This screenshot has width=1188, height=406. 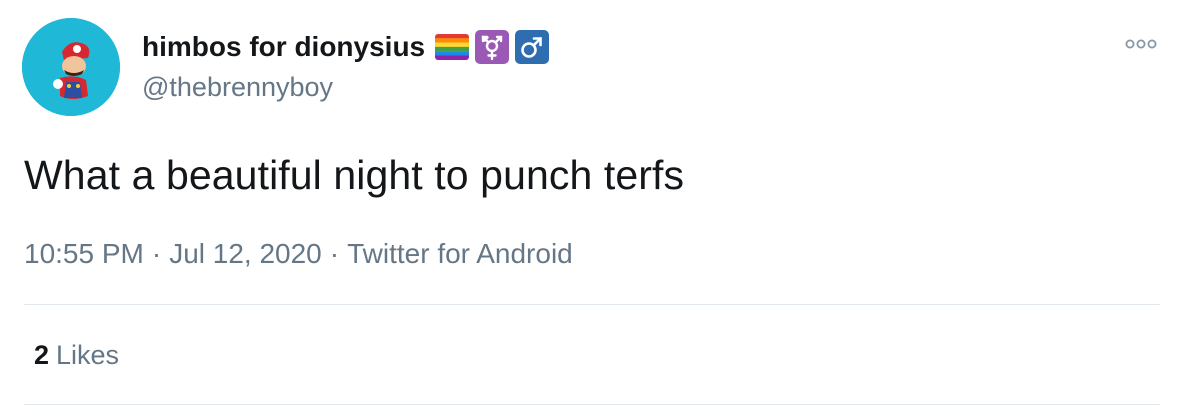 I want to click on avatar-mario-icon, so click(x=71, y=67).